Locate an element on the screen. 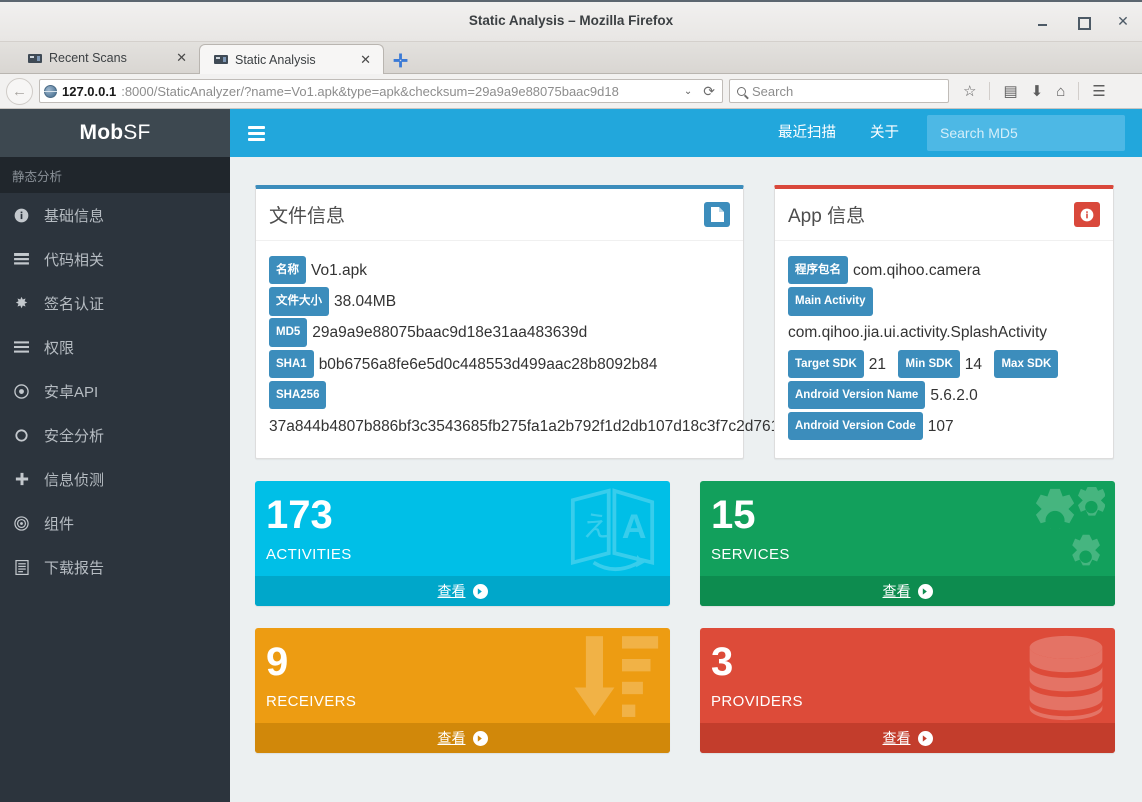 Image resolution: width=1142 pixels, height=802 pixels. sidebar-item-label: 下载报告 is located at coordinates (74, 568).